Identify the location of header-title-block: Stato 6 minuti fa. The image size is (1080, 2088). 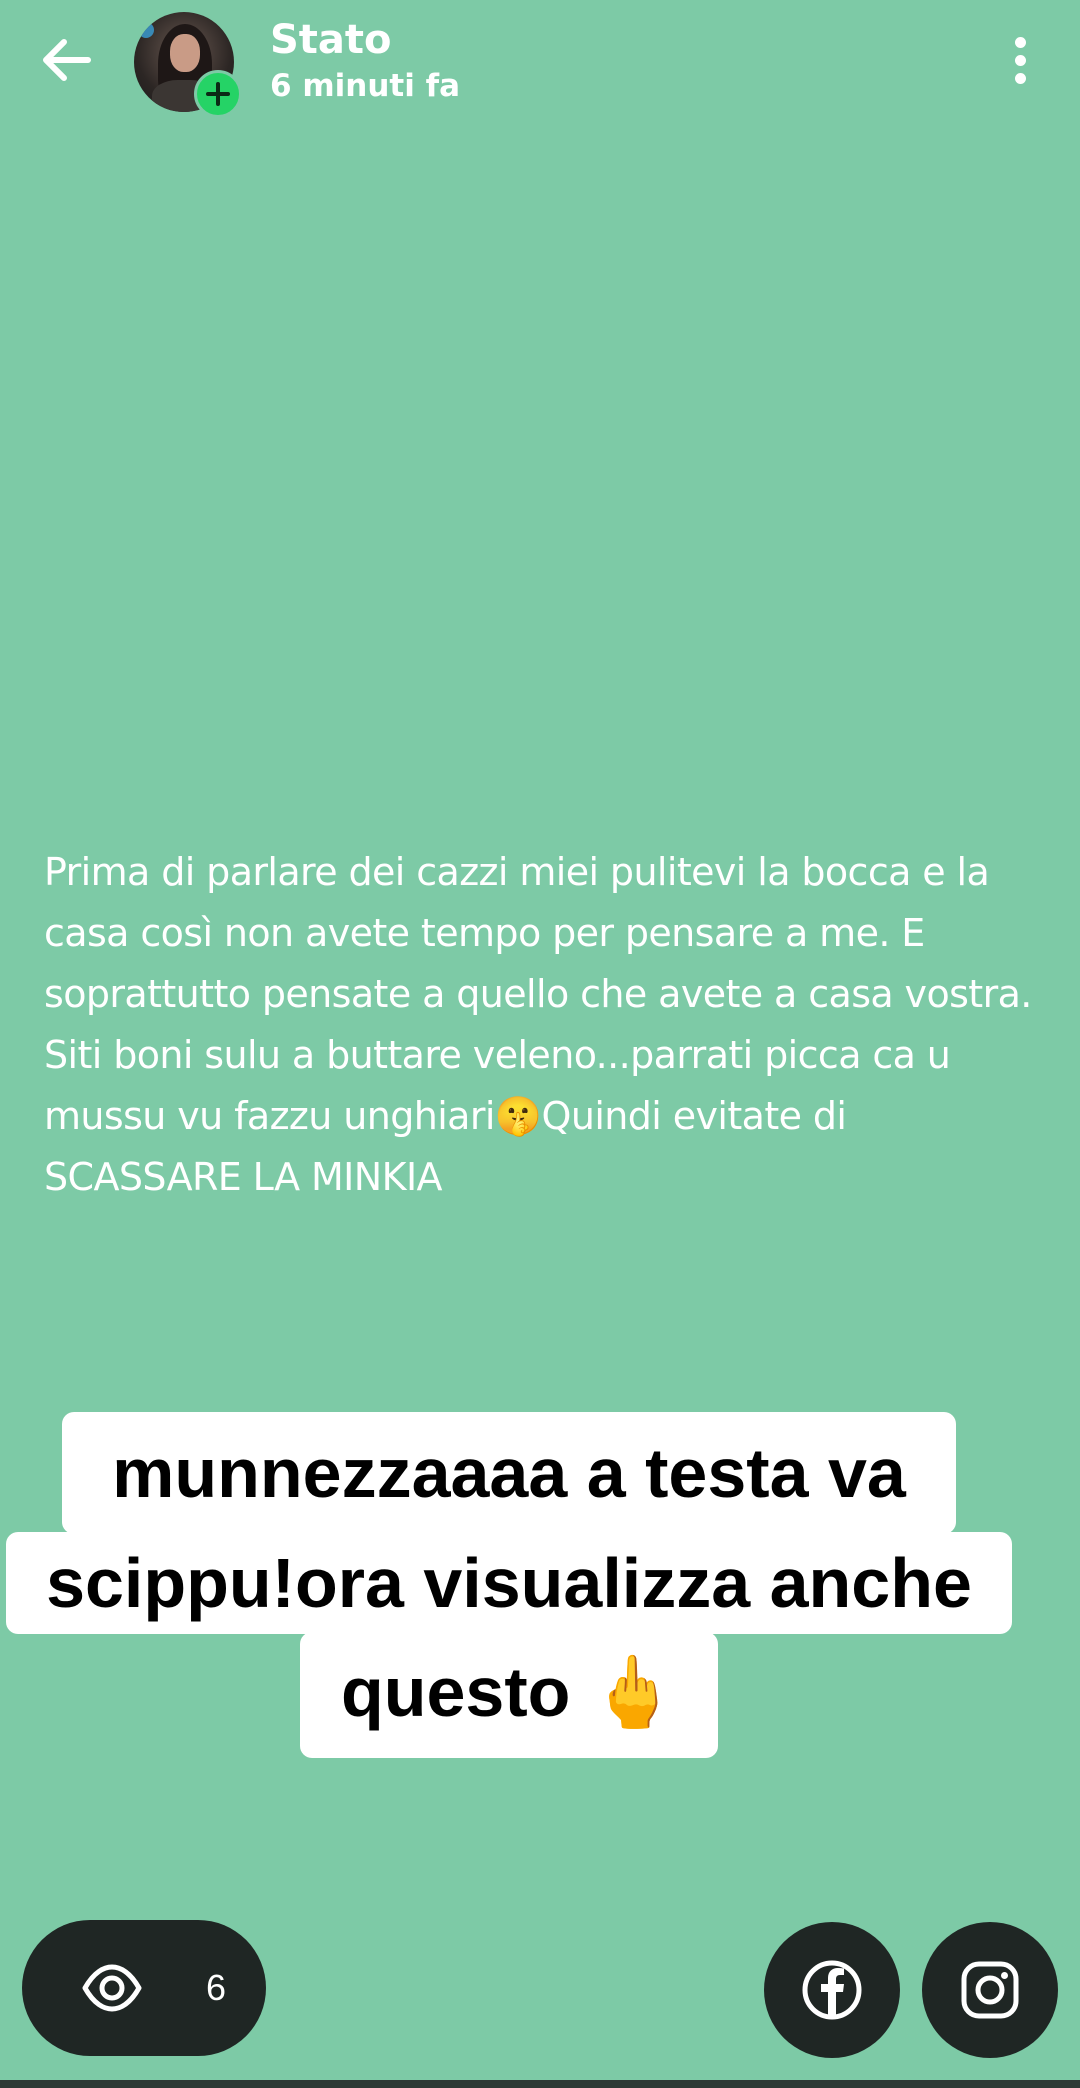
(365, 60).